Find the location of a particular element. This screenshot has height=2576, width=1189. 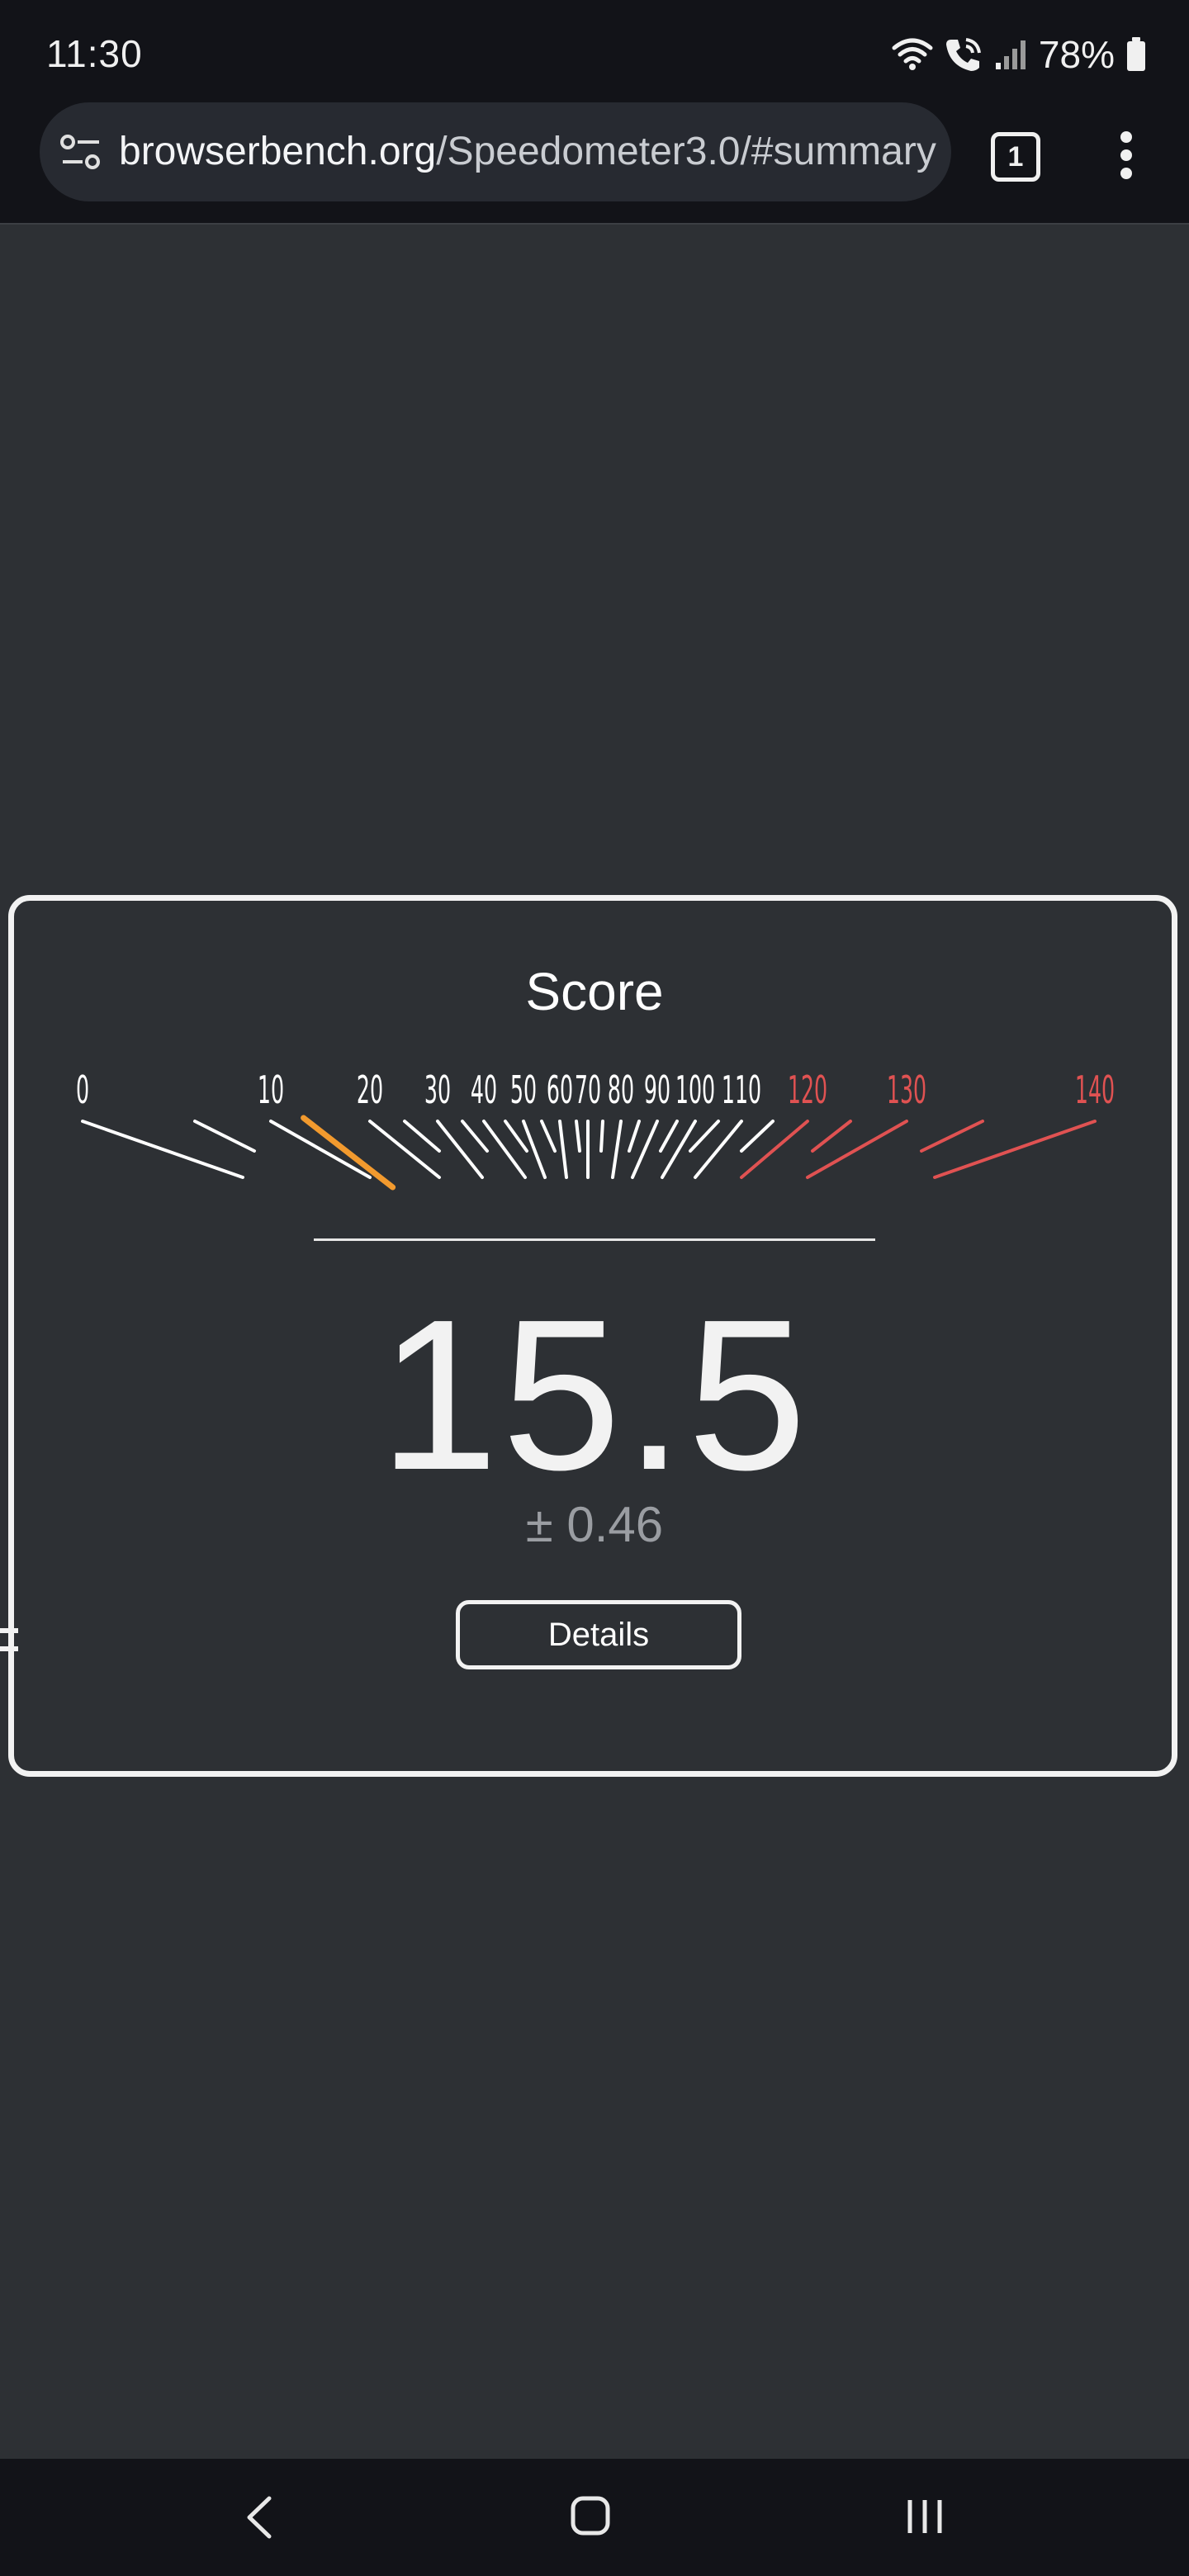

address-bar: browserbench.org/Speedometer3.0/#summary is located at coordinates (495, 151).